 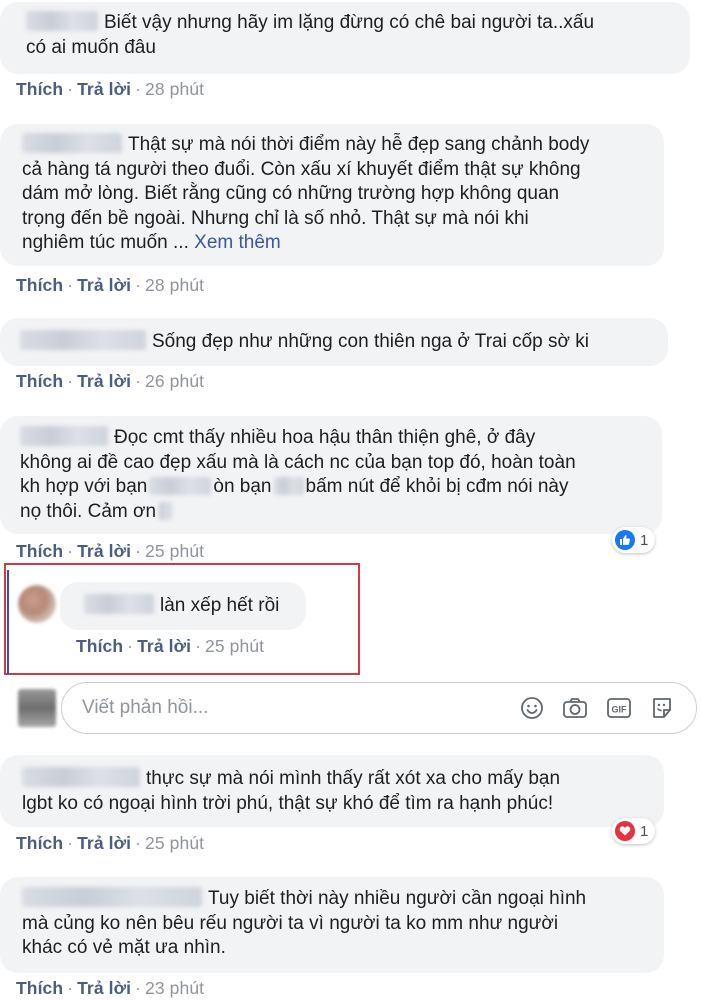 What do you see at coordinates (625, 540) in the screenshot?
I see `like-icon` at bounding box center [625, 540].